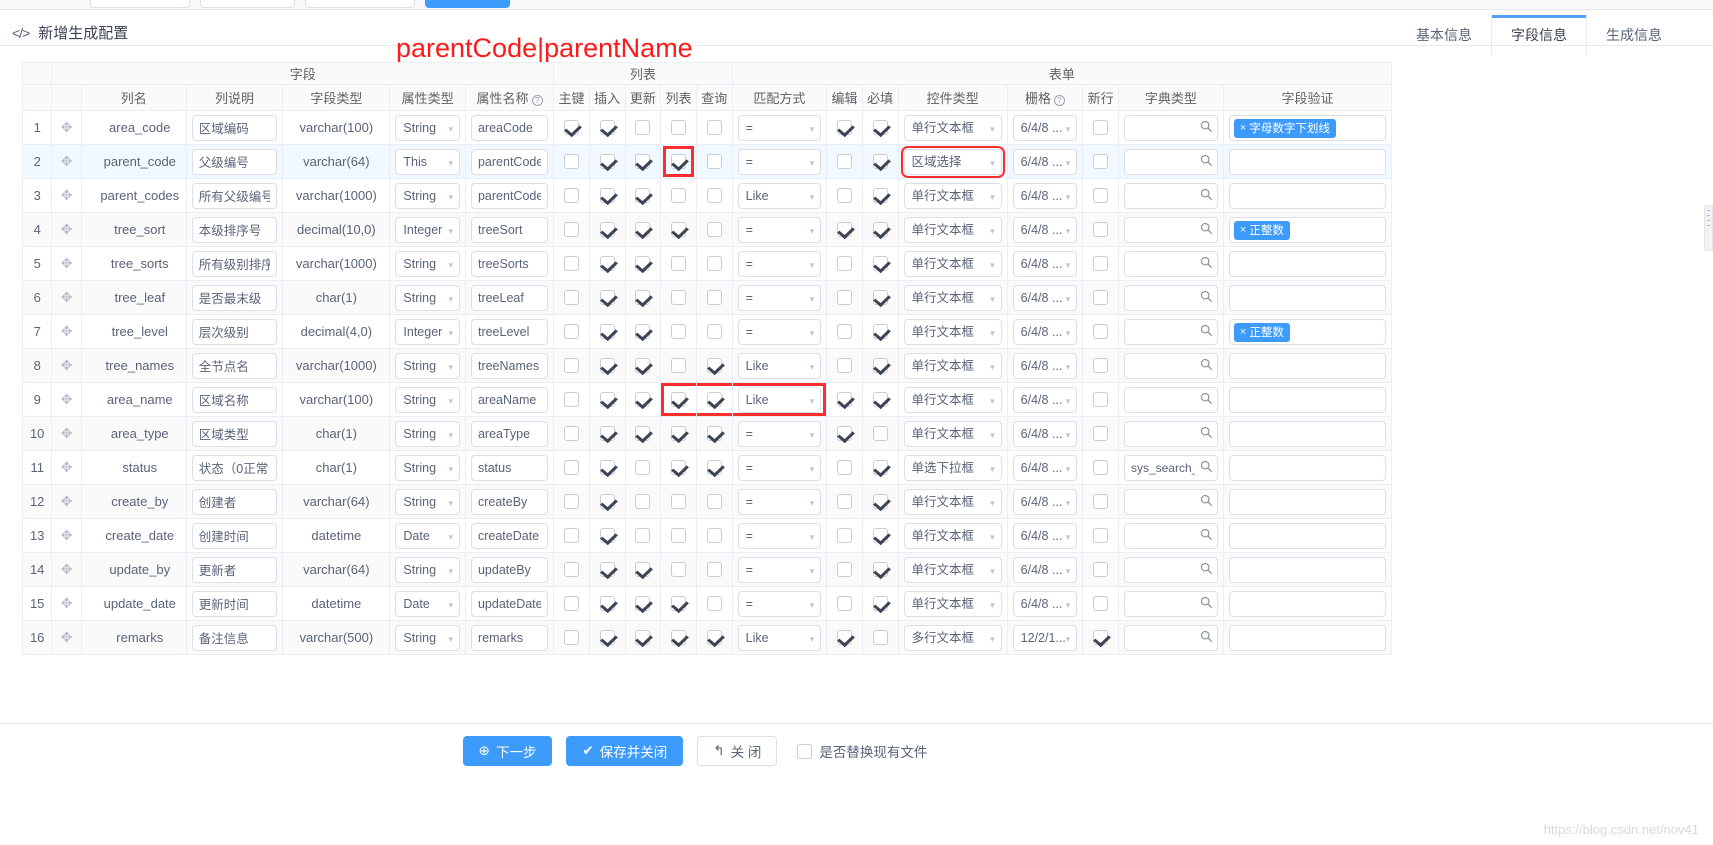  I want to click on edit-checkbox, so click(844, 433).